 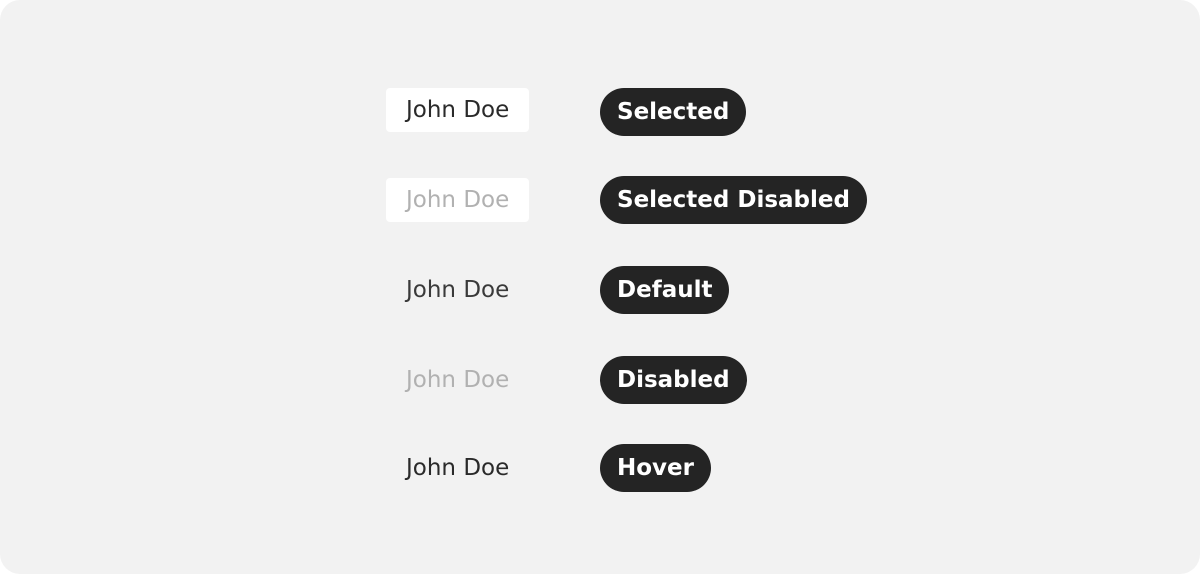 I want to click on state-label-selected-disabled: Selected Disabled, so click(x=733, y=200).